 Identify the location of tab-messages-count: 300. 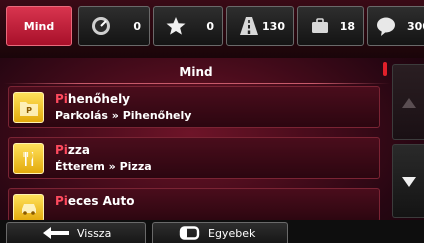
(415, 26).